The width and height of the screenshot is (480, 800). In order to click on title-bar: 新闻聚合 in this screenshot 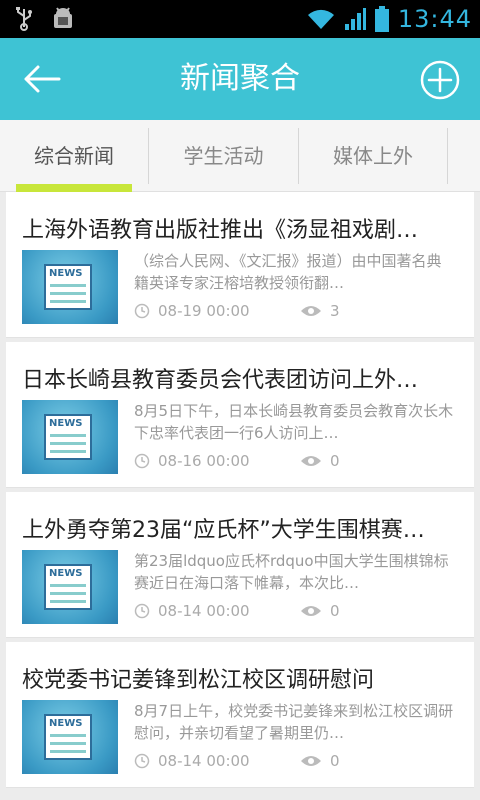, I will do `click(240, 79)`.